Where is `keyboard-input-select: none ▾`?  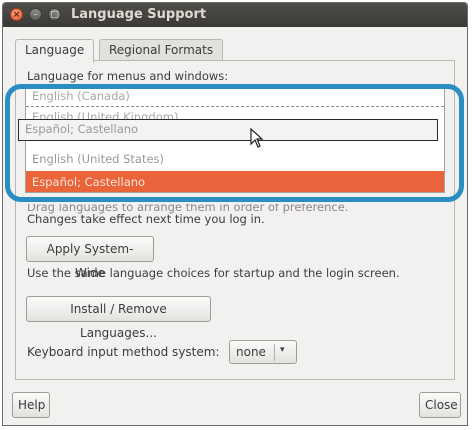
keyboard-input-select: none ▾ is located at coordinates (263, 352).